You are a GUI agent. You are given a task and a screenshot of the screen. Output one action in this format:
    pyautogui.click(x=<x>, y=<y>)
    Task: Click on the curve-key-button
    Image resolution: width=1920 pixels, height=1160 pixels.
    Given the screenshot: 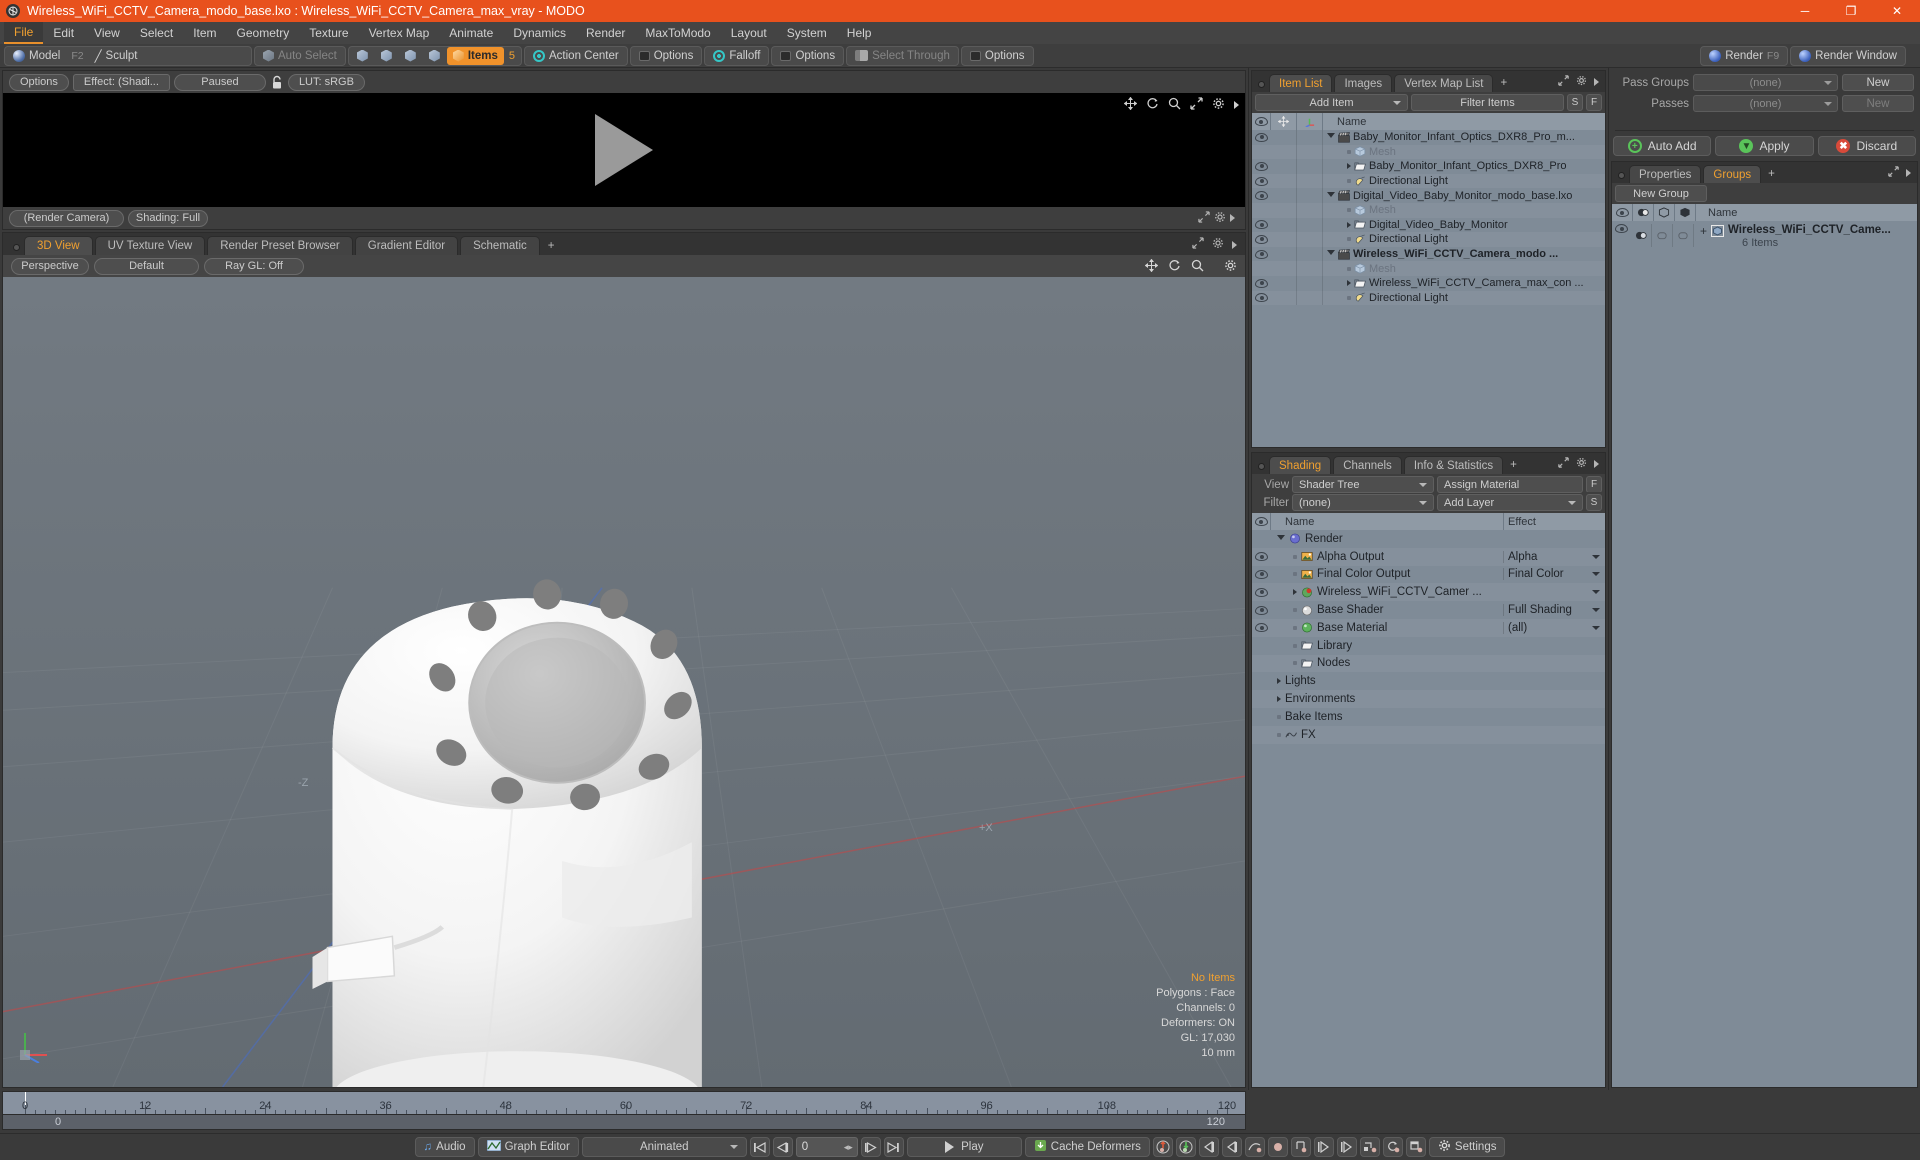 What is the action you would take?
    pyautogui.click(x=1254, y=1147)
    